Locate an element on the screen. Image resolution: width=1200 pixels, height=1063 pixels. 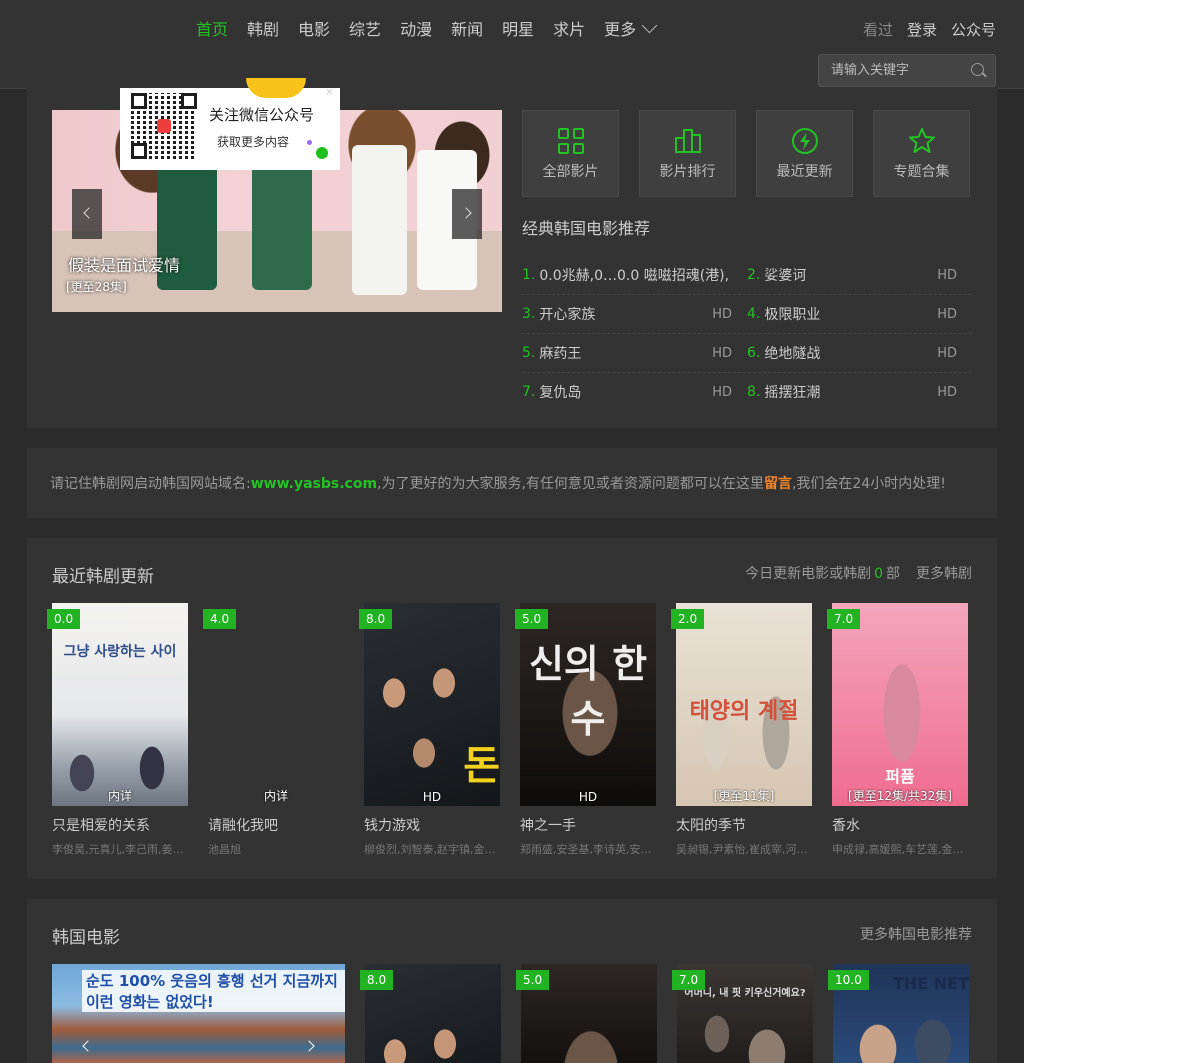
history-link: 看过 is located at coordinates (878, 30).